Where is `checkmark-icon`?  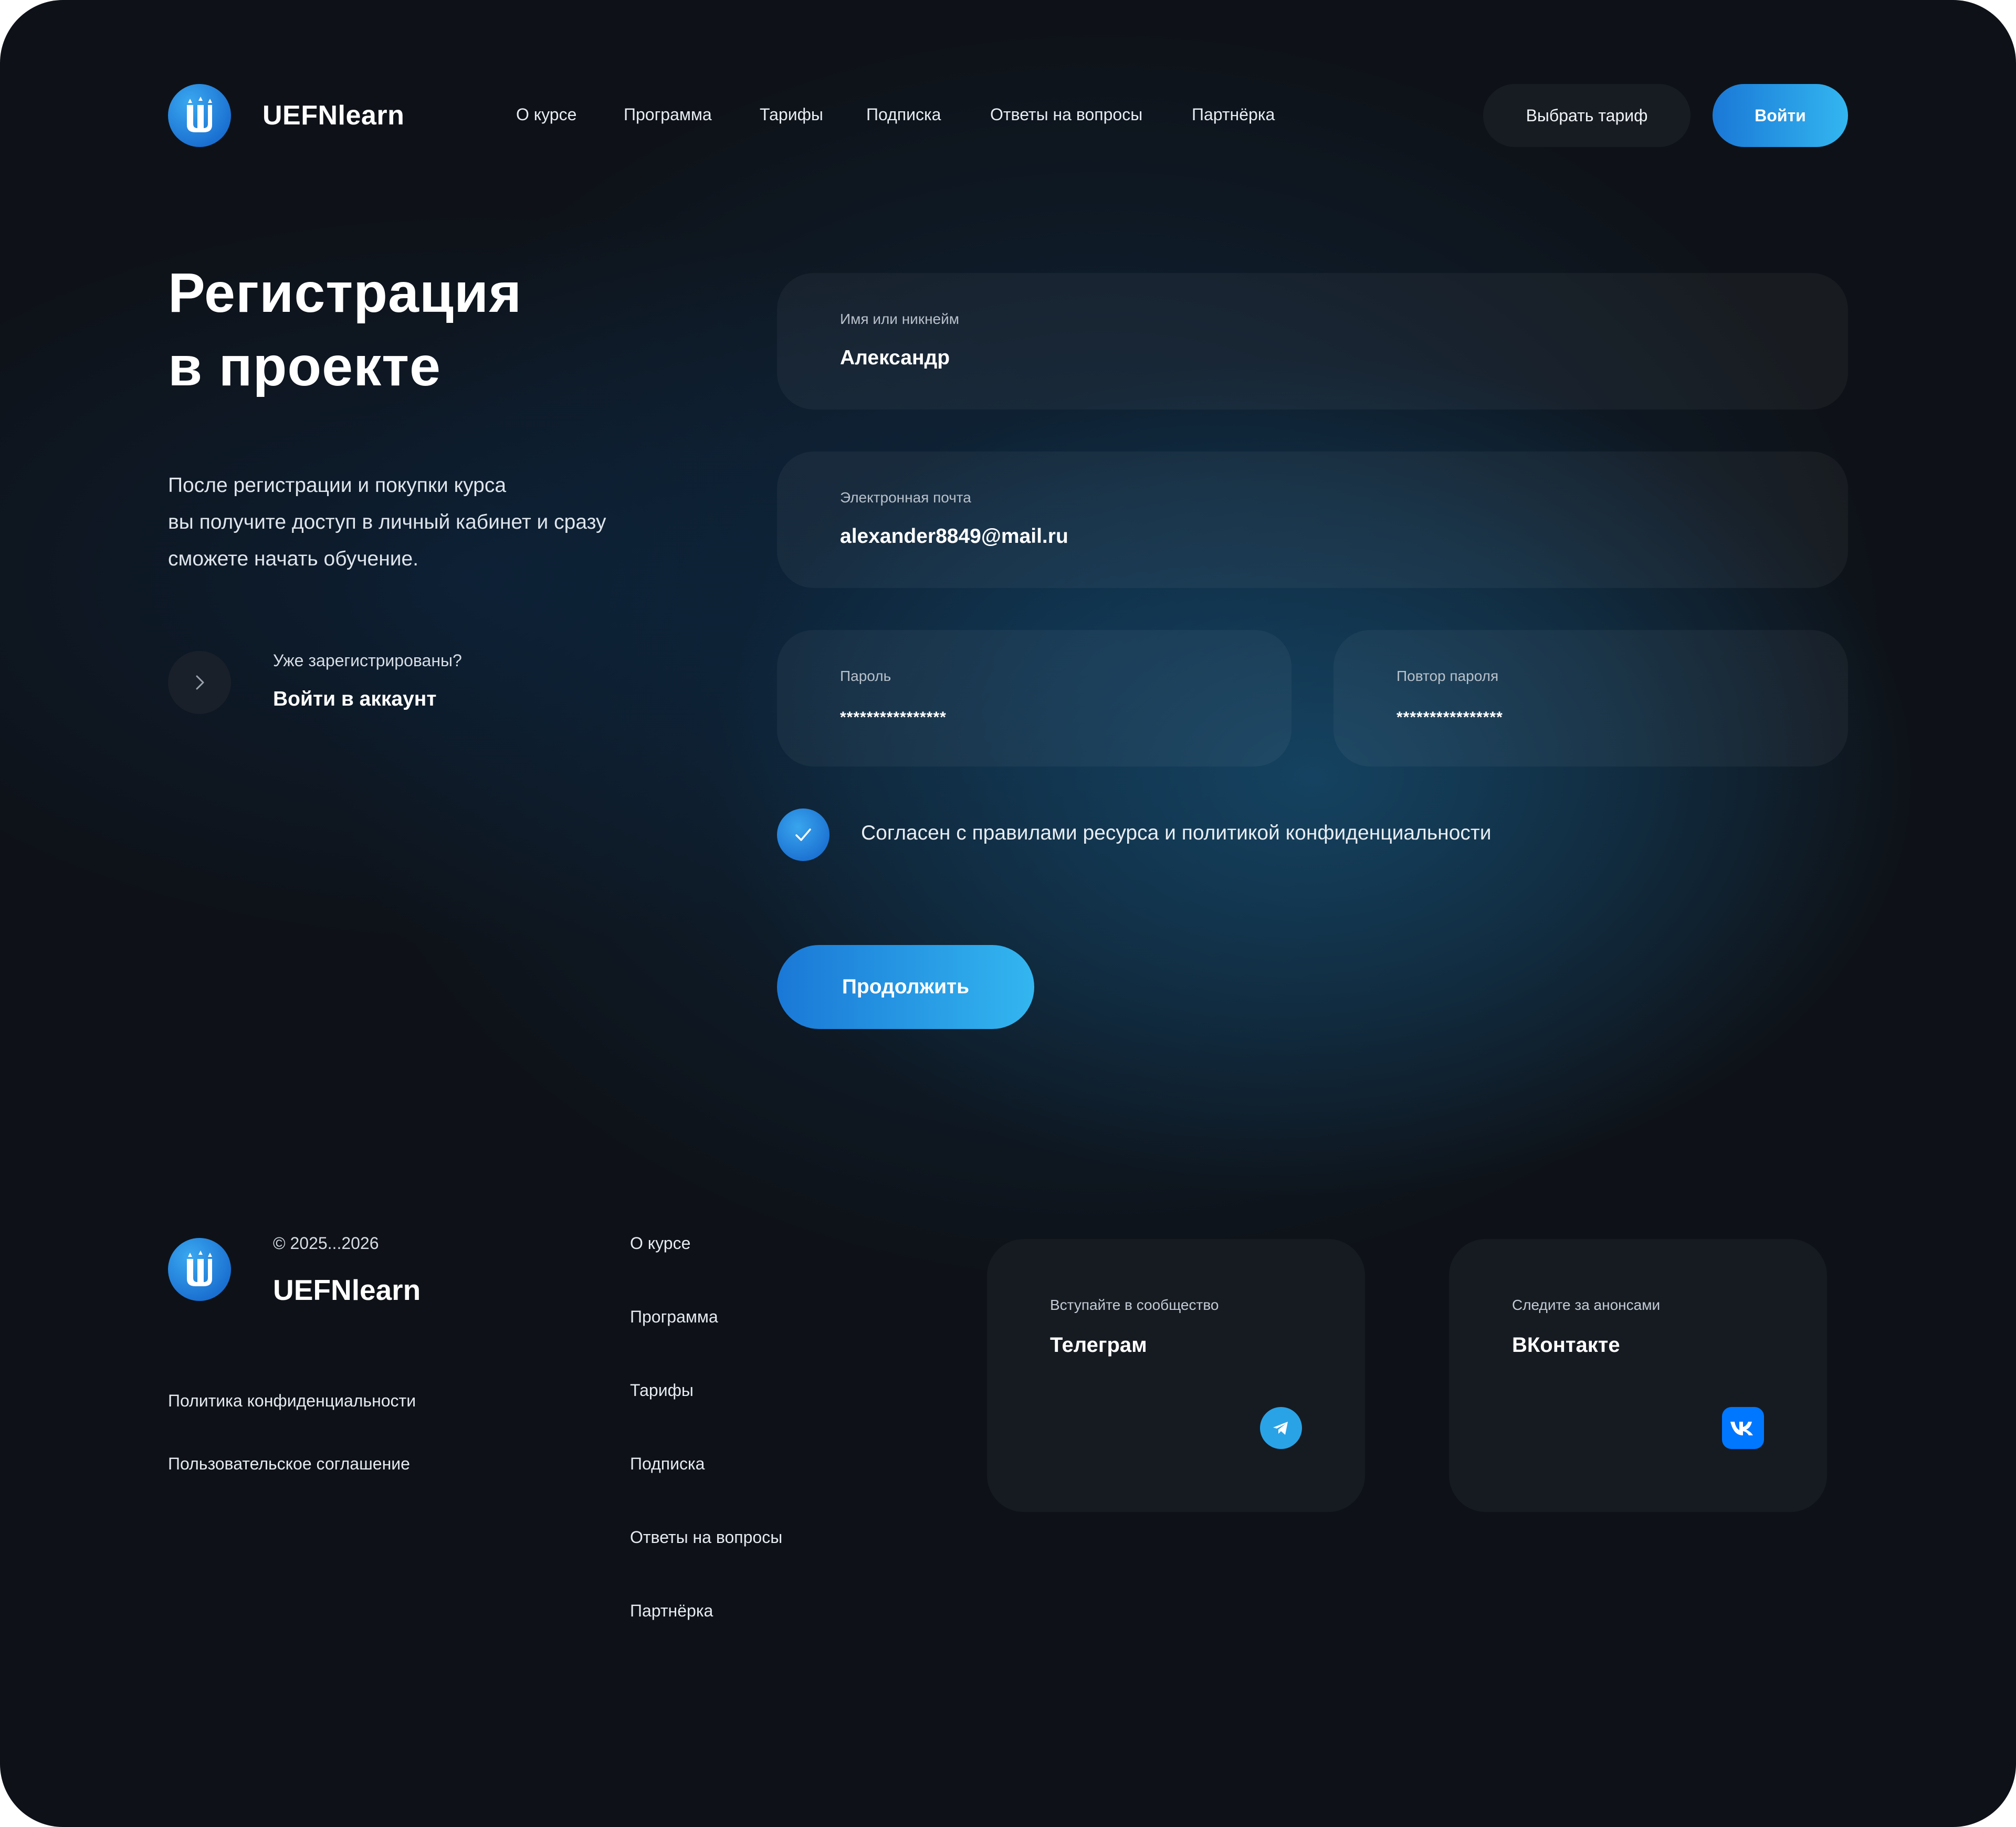 checkmark-icon is located at coordinates (803, 834).